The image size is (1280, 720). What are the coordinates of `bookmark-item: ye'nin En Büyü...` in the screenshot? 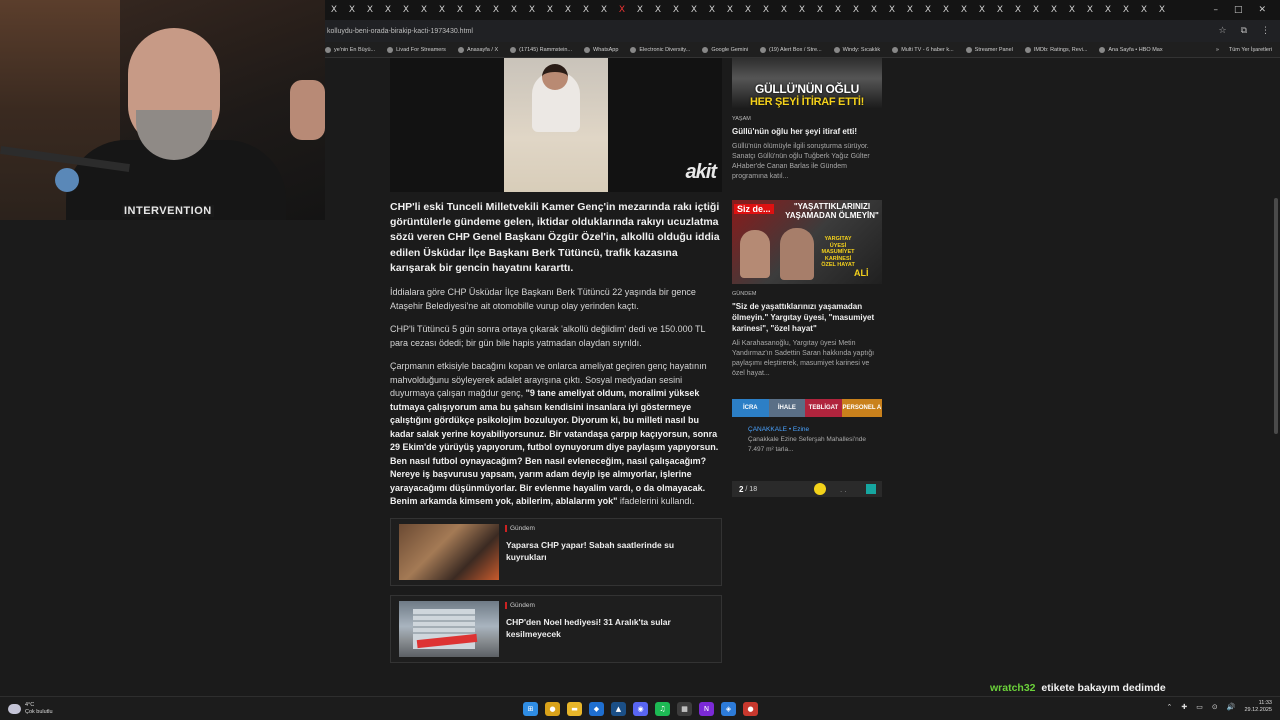 It's located at (350, 49).